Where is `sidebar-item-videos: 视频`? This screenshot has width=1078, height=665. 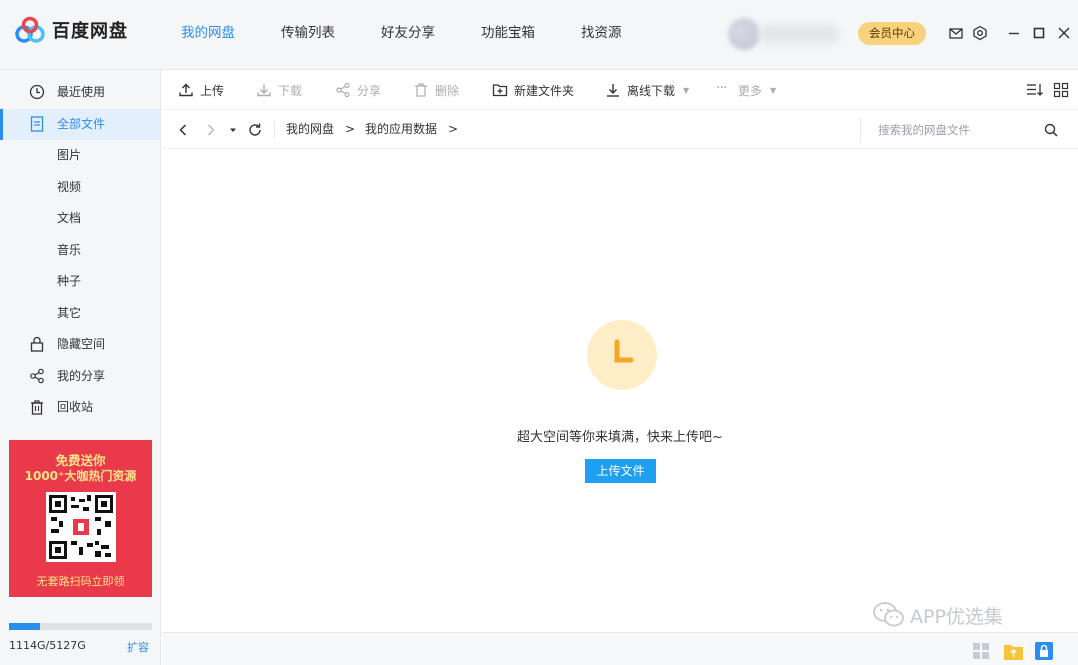
sidebar-item-videos: 视频 is located at coordinates (80, 187).